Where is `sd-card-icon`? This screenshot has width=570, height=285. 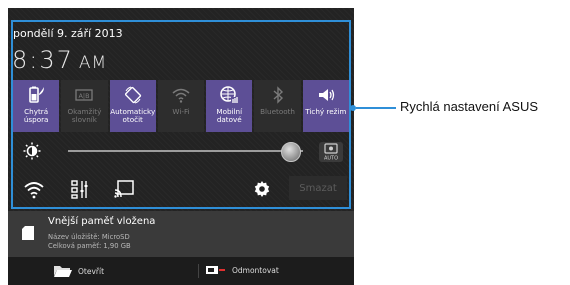 sd-card-icon is located at coordinates (28, 233).